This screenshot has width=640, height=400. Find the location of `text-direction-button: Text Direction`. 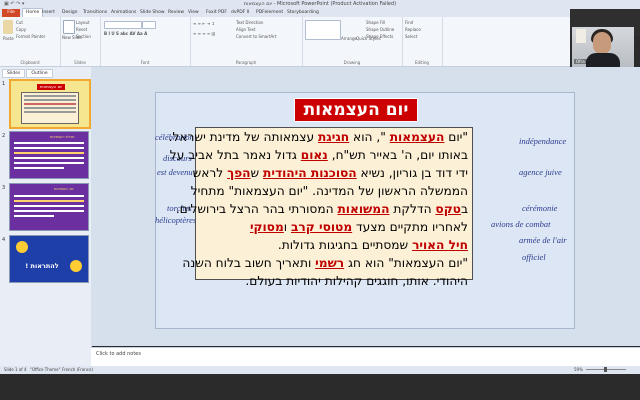

text-direction-button: Text Direction is located at coordinates (249, 22).